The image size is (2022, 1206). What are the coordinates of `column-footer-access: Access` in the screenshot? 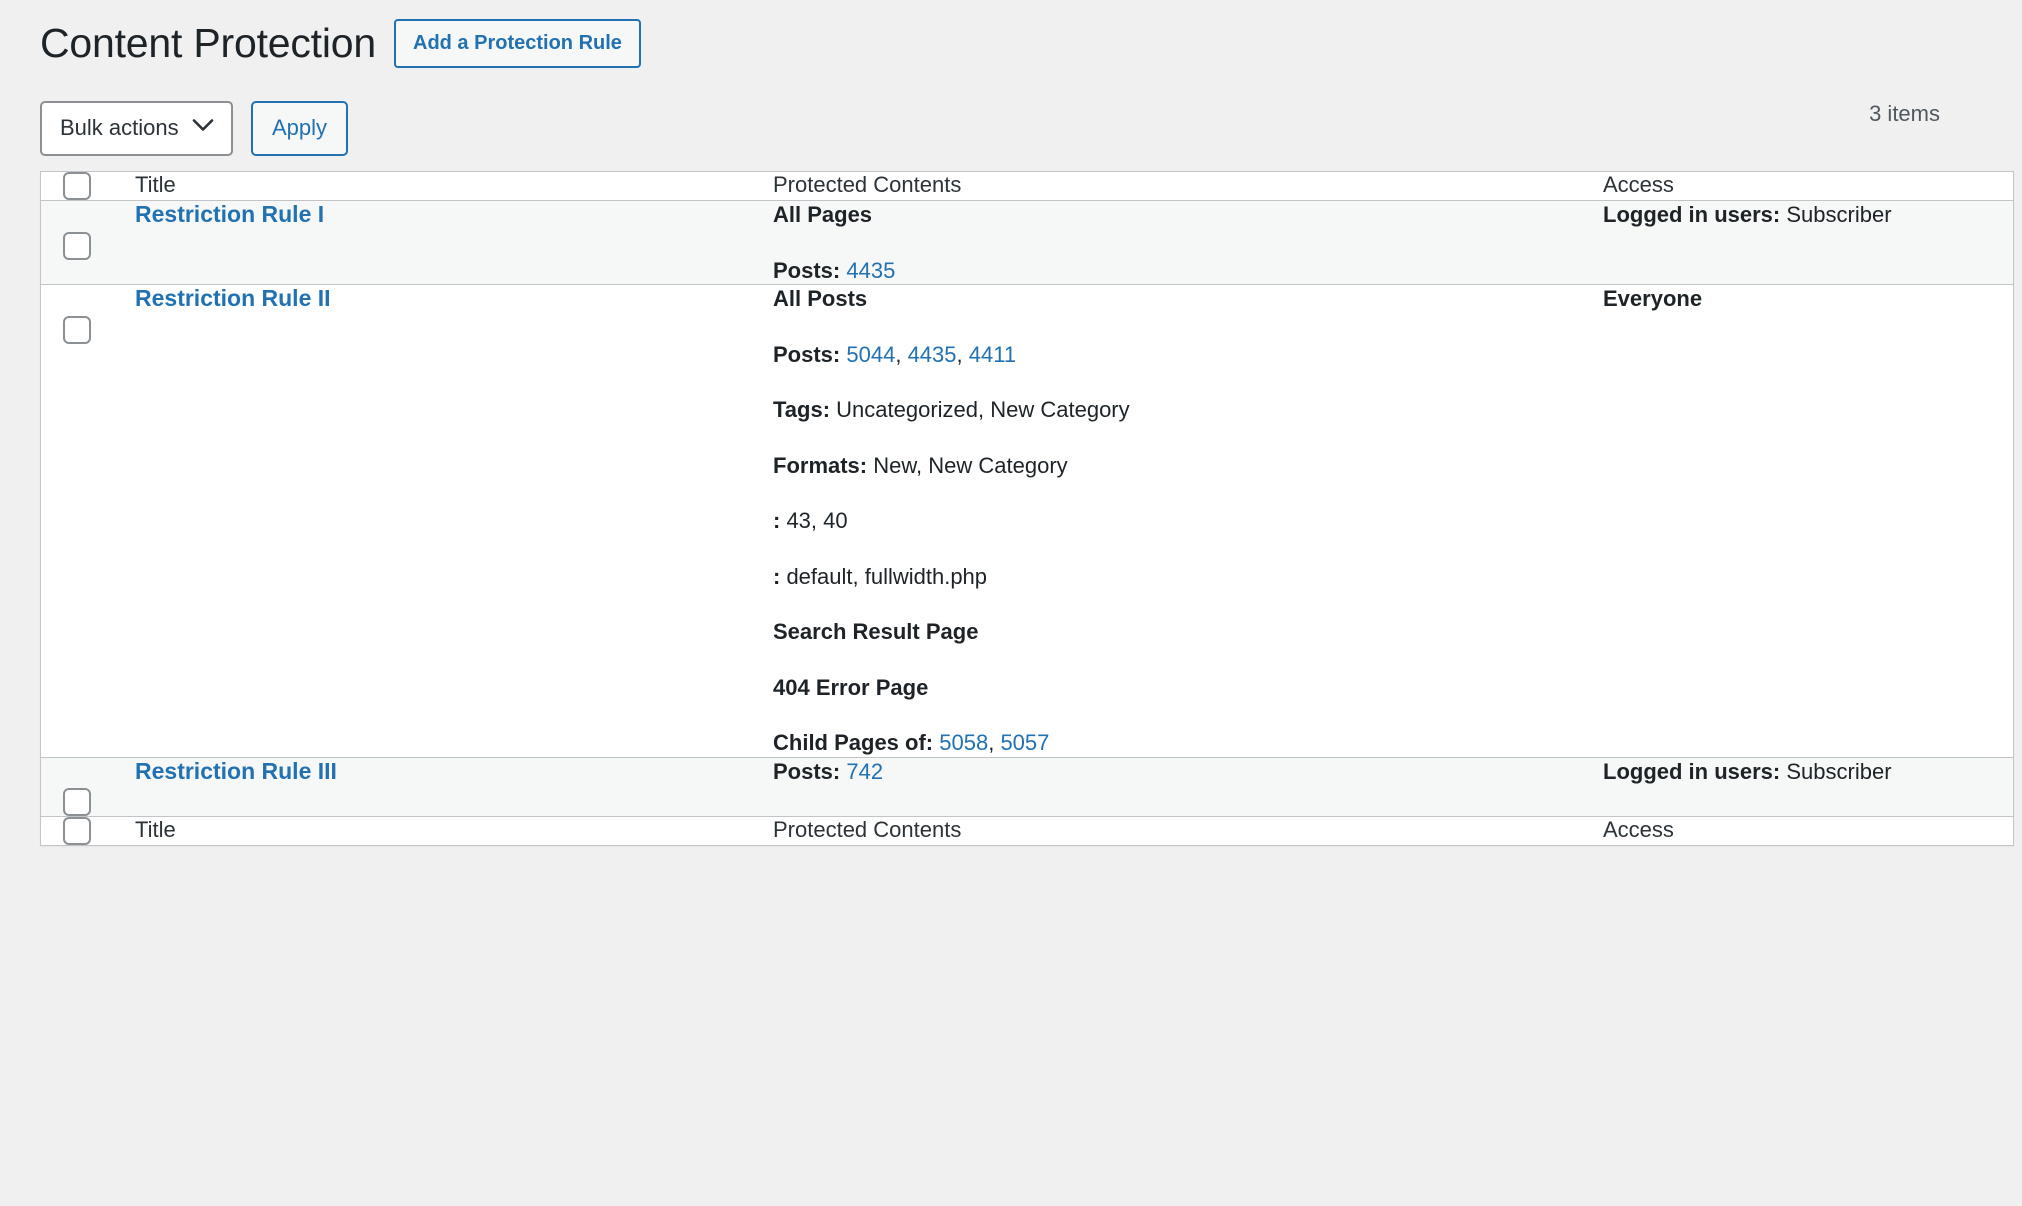 It's located at (1808, 831).